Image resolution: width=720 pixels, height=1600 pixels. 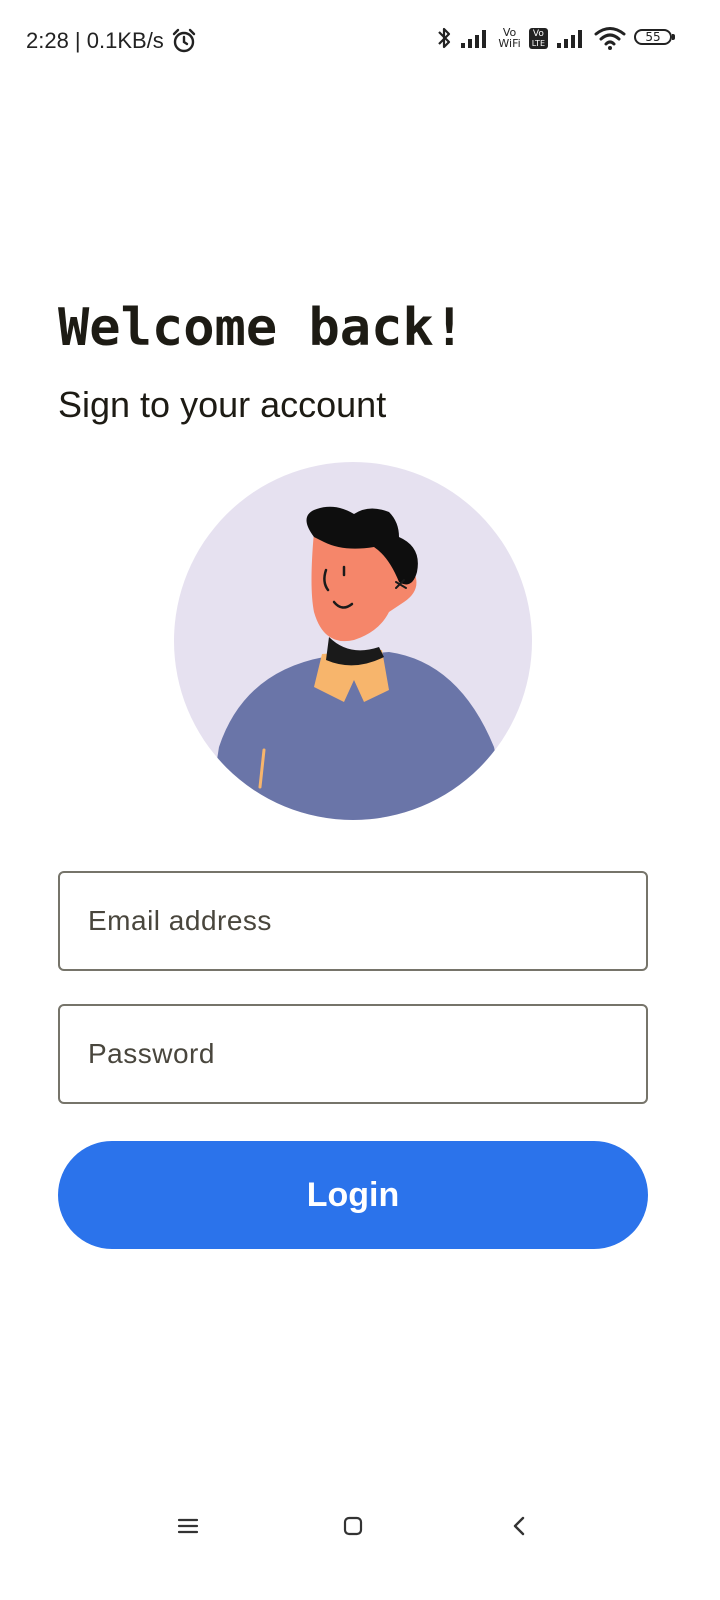 What do you see at coordinates (360, 42) in the screenshot?
I see `status-bar: 2:28 | 0.1KB/s Vo WiFi Vo LTE 55` at bounding box center [360, 42].